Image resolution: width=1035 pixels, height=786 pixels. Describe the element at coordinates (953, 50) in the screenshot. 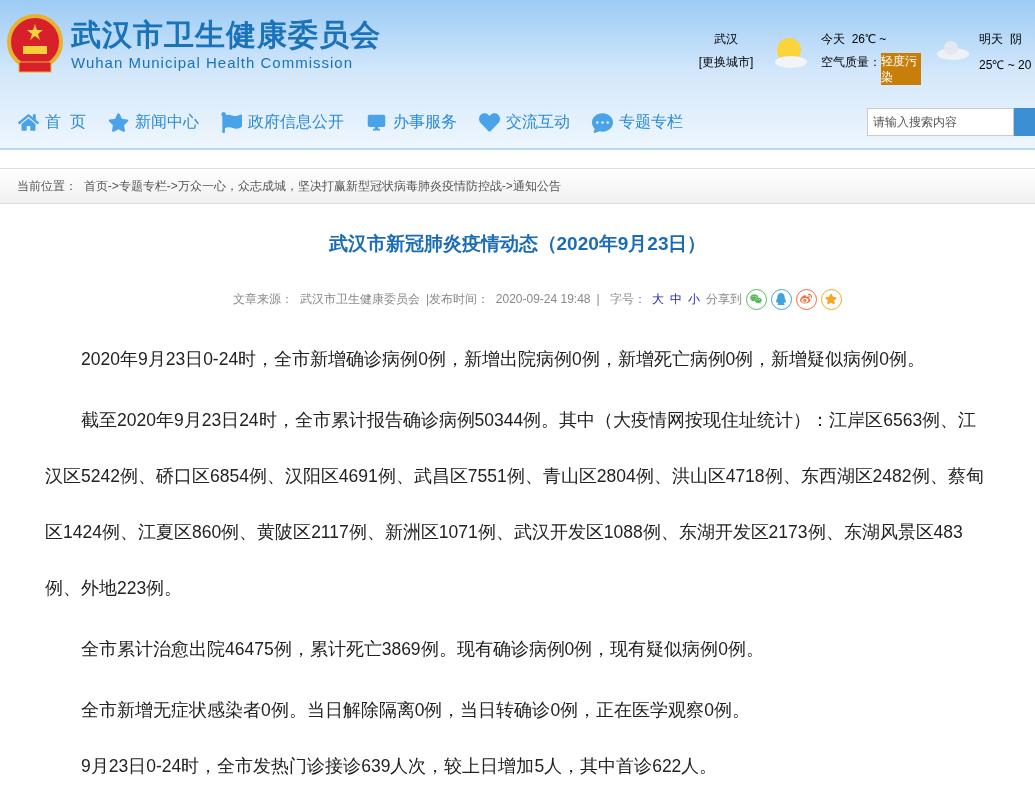

I see `cloud-icon` at that location.